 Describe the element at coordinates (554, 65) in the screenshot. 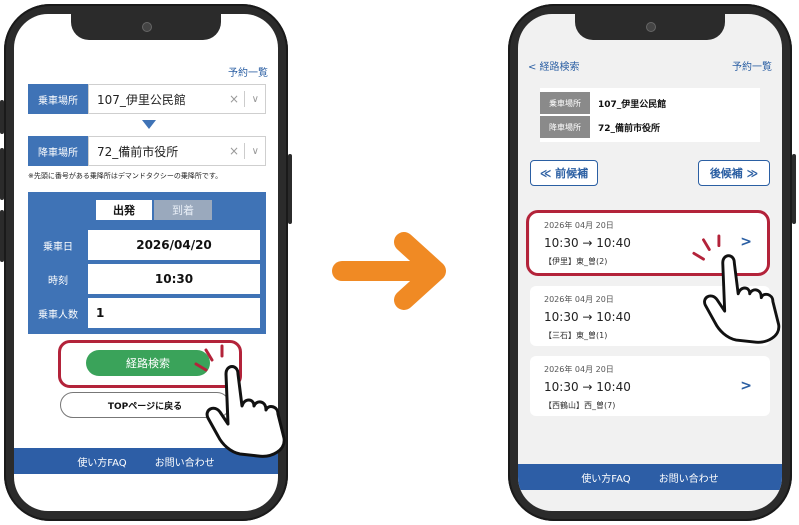

I see `back-link: < 経路検索` at that location.